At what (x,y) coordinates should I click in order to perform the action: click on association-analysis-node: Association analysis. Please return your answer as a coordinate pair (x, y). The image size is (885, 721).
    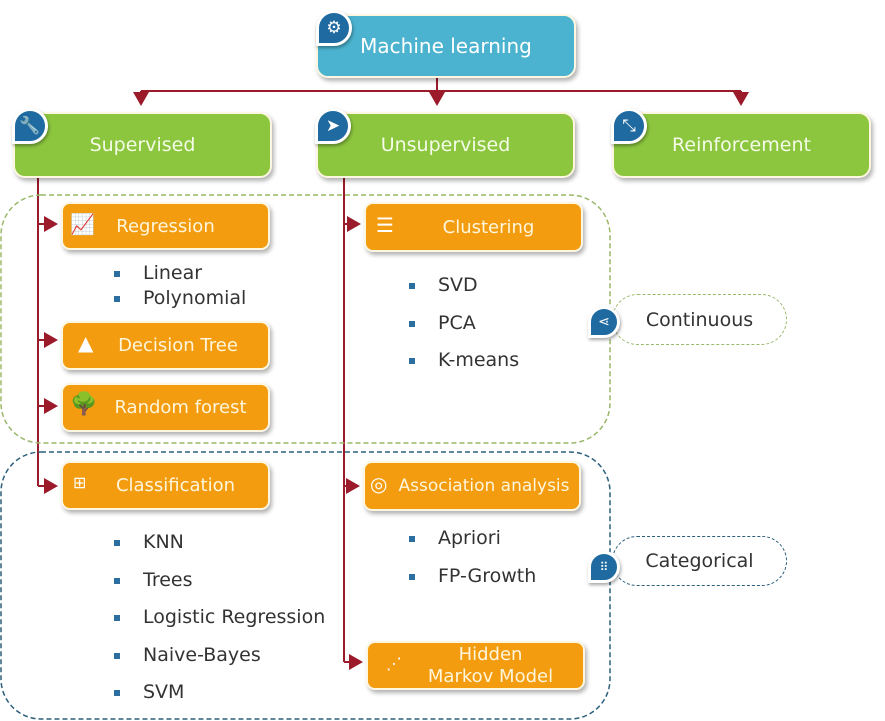
    Looking at the image, I should click on (472, 486).